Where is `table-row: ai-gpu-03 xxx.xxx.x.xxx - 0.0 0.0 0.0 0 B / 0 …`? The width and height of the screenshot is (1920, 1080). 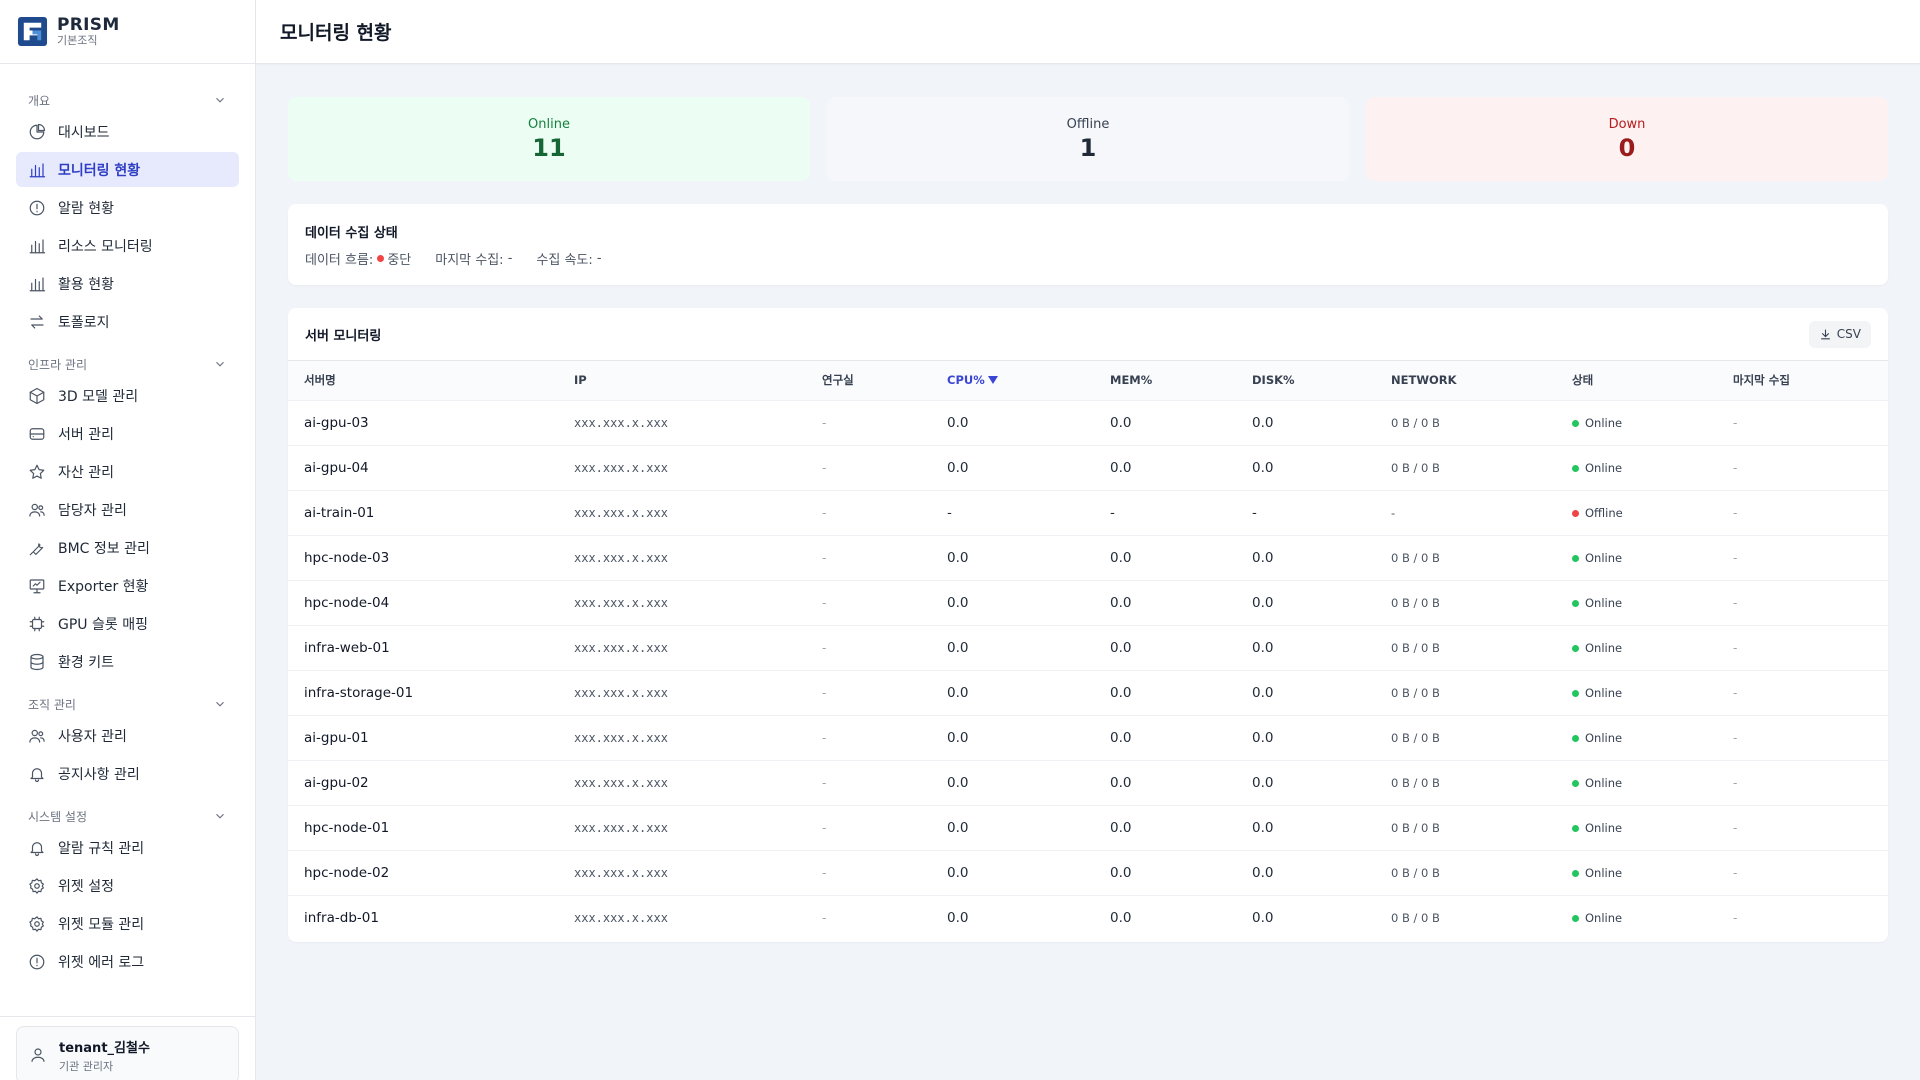 table-row: ai-gpu-03 xxx.xxx.x.xxx - 0.0 0.0 0.0 0 B / 0 … is located at coordinates (1088, 422).